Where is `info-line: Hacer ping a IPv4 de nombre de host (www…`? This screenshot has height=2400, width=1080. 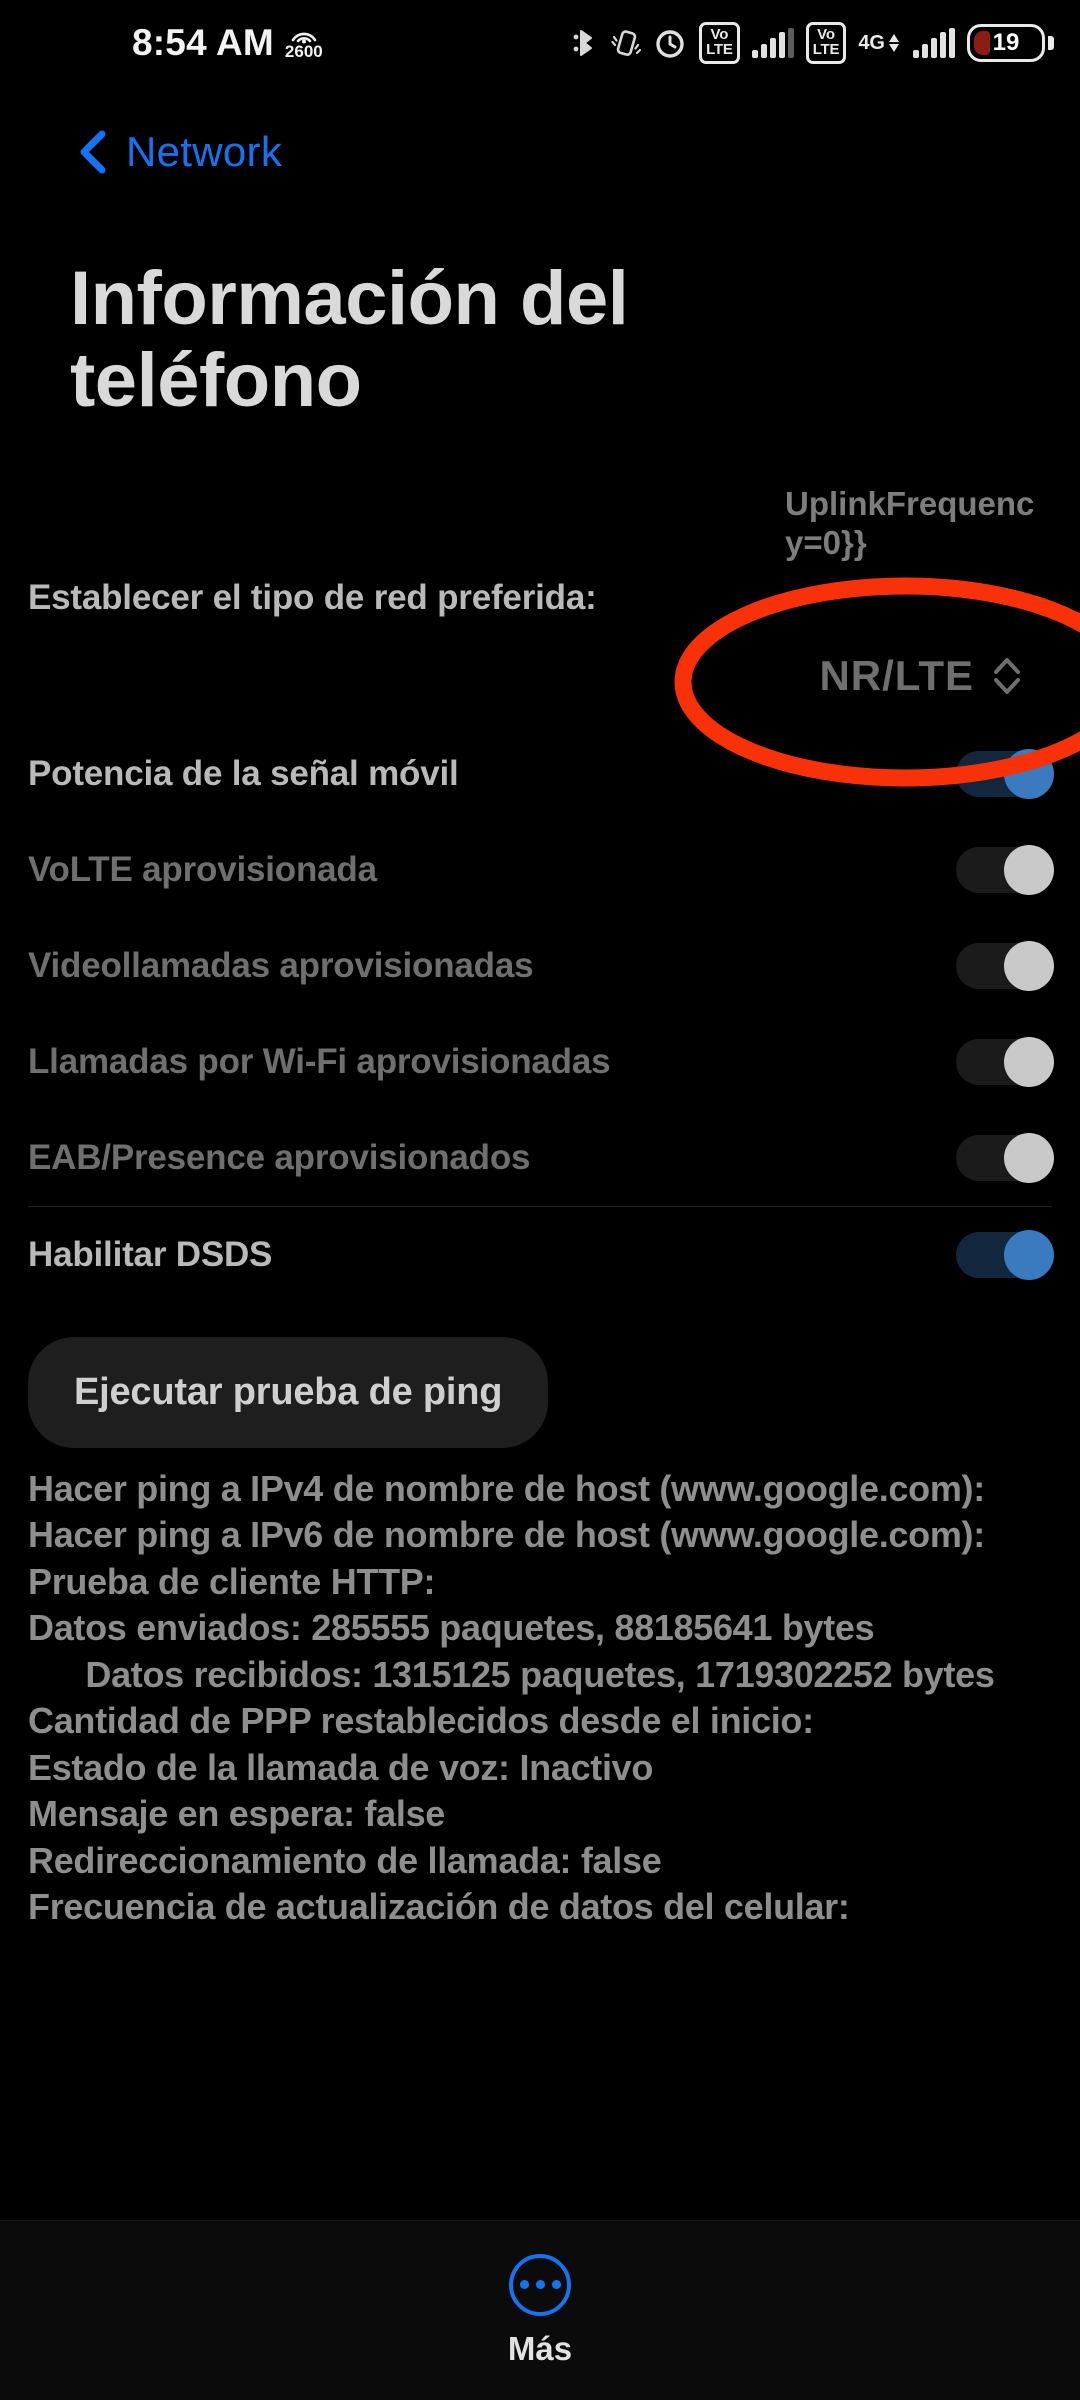
info-line: Hacer ping a IPv4 de nombre de host (www… is located at coordinates (506, 1488).